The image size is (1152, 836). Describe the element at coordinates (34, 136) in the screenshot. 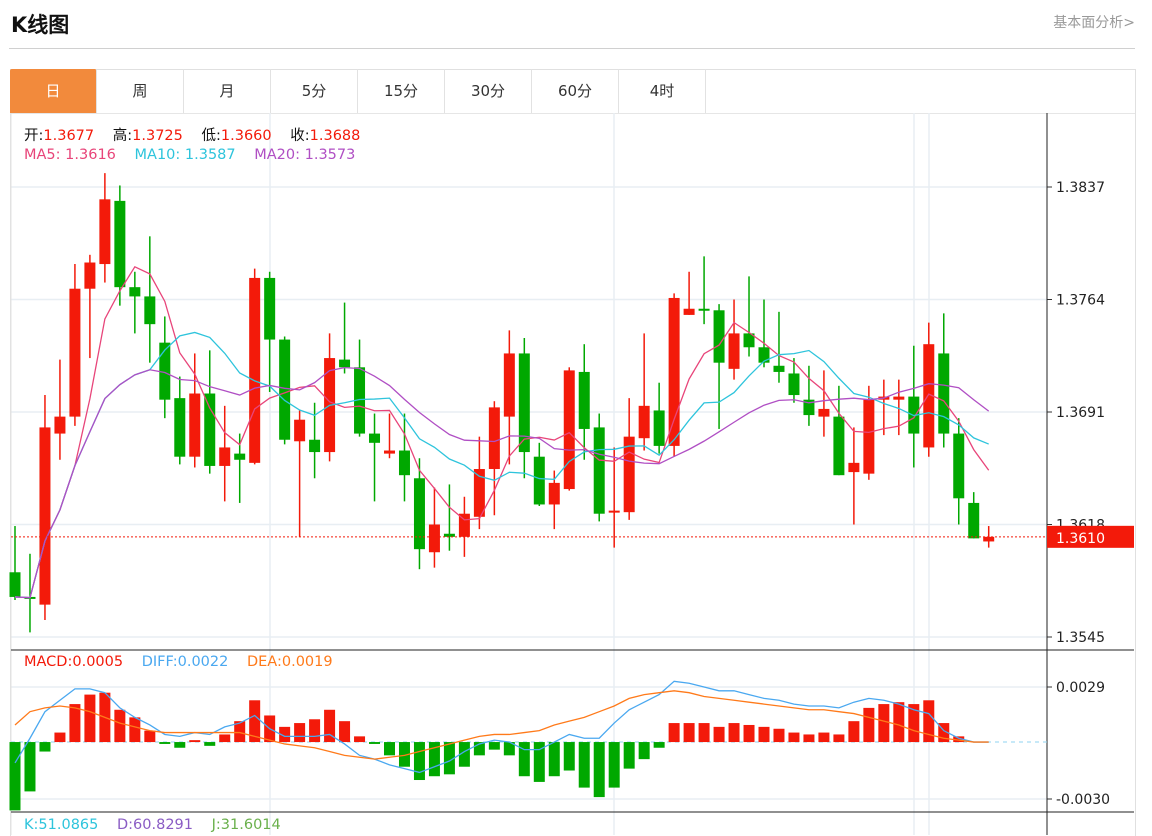

I see `open-label: 开:` at that location.